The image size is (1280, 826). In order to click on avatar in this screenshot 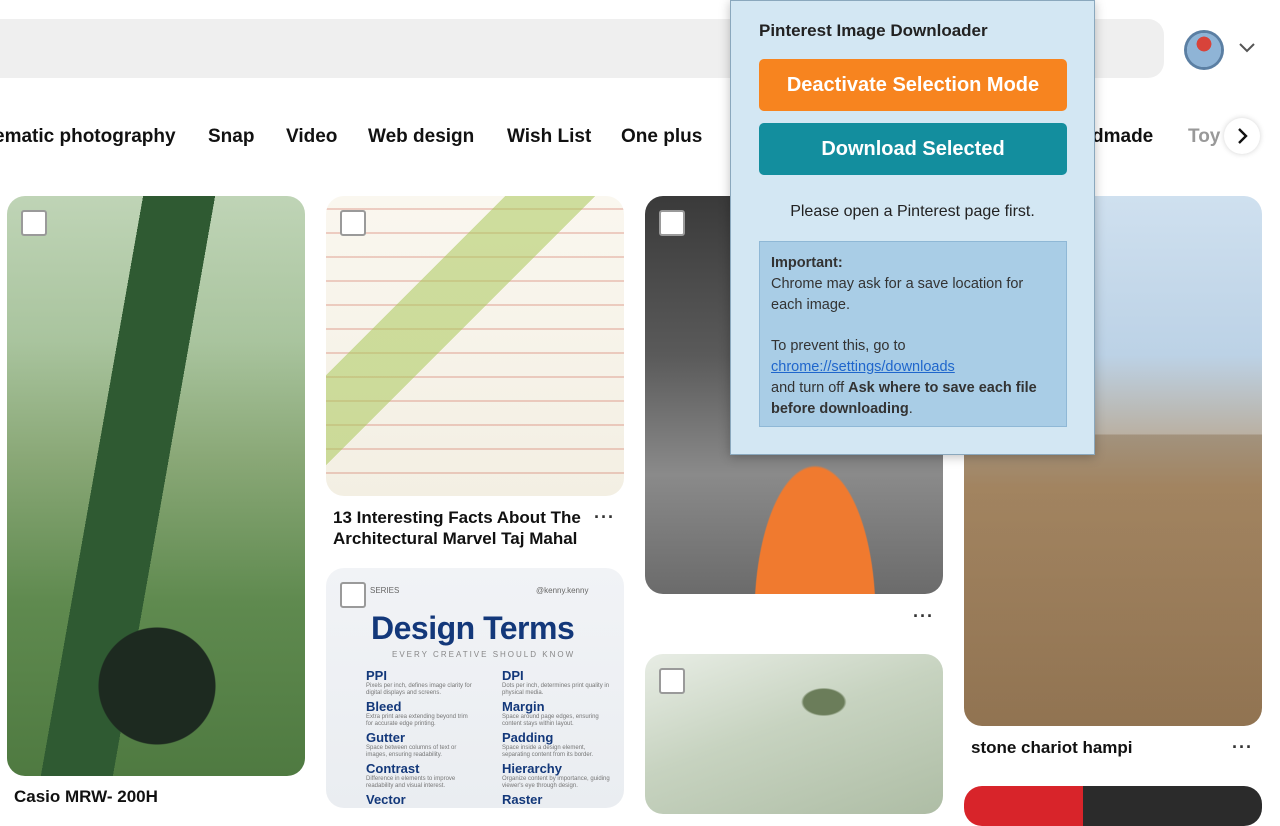, I will do `click(1204, 50)`.